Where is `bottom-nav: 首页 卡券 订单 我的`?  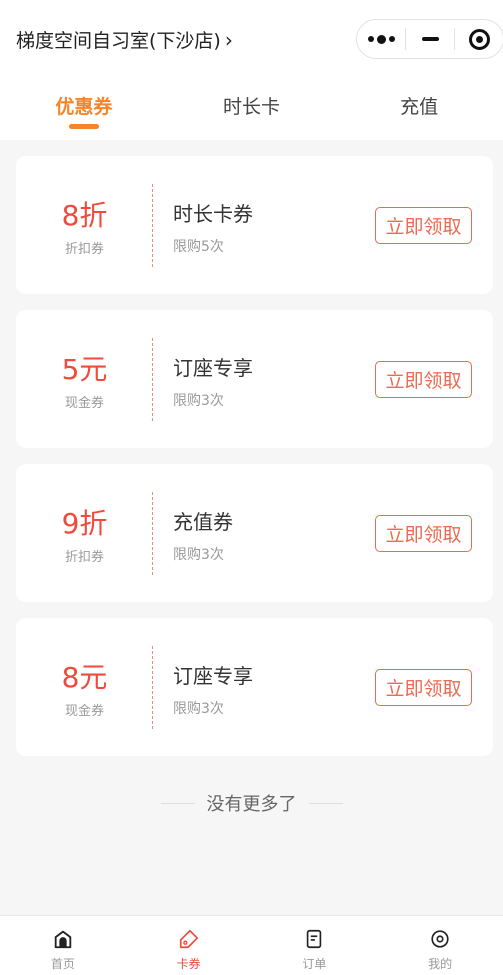 bottom-nav: 首页 卡券 订单 我的 is located at coordinates (251, 945).